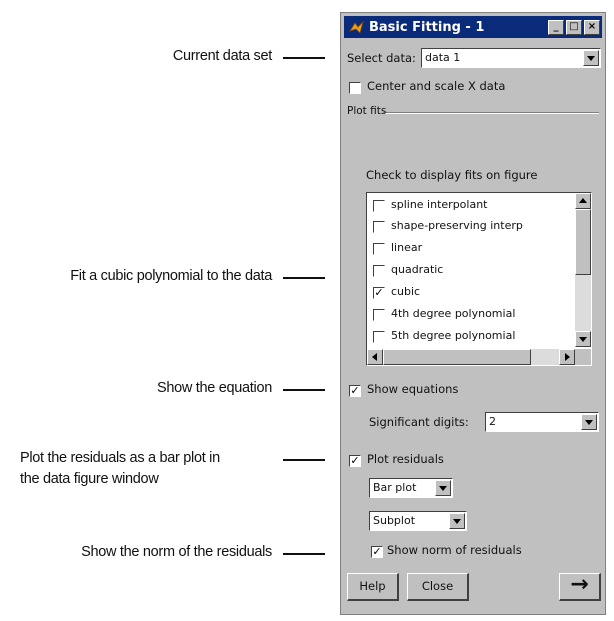 The image size is (614, 621). I want to click on title-bar: Basic Fitting - 1 _ □ ×, so click(473, 27).